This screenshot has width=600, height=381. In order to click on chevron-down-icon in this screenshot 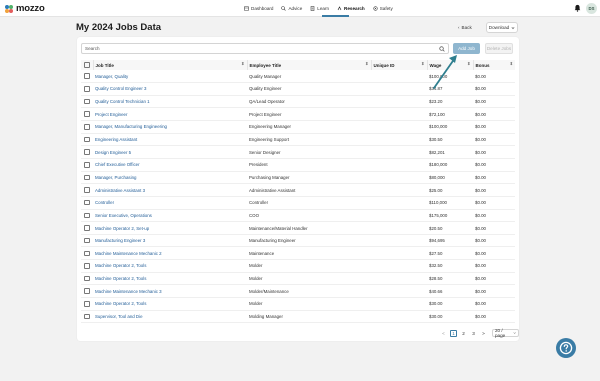, I will do `click(514, 333)`.